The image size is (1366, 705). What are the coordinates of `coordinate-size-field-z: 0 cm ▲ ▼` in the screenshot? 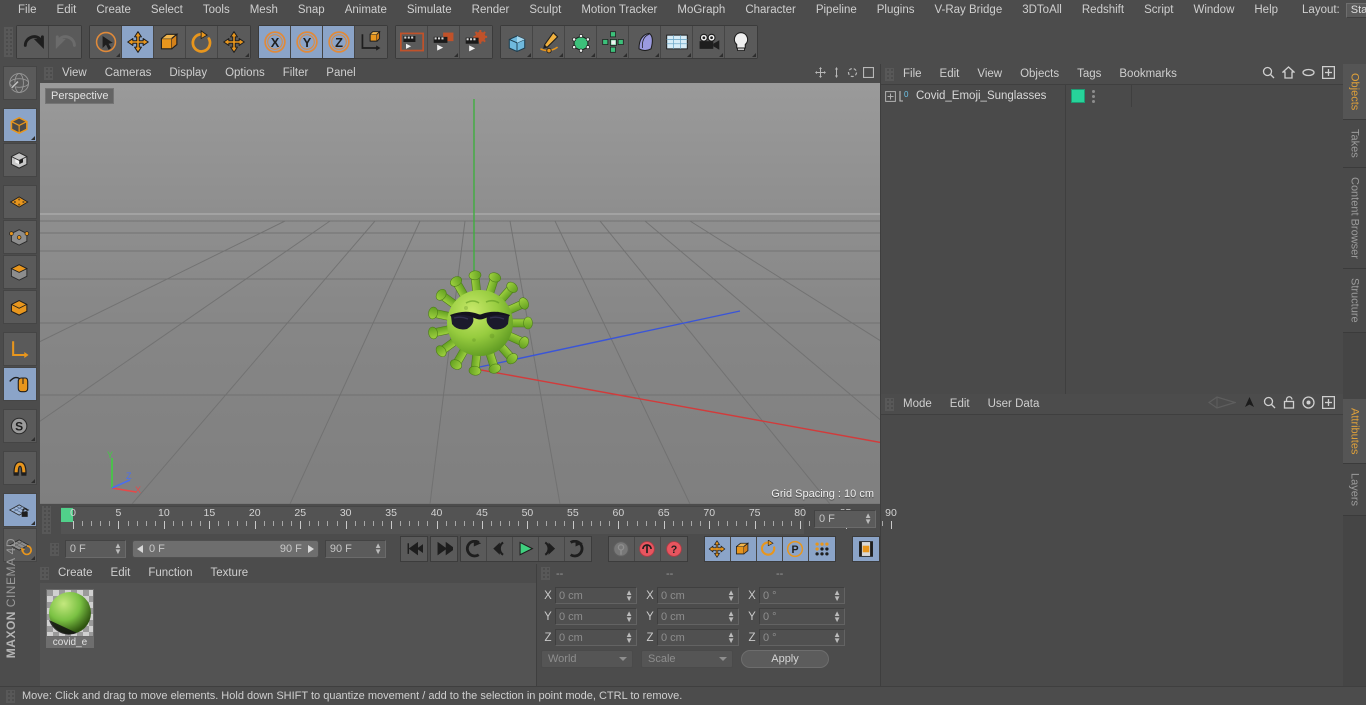 It's located at (698, 637).